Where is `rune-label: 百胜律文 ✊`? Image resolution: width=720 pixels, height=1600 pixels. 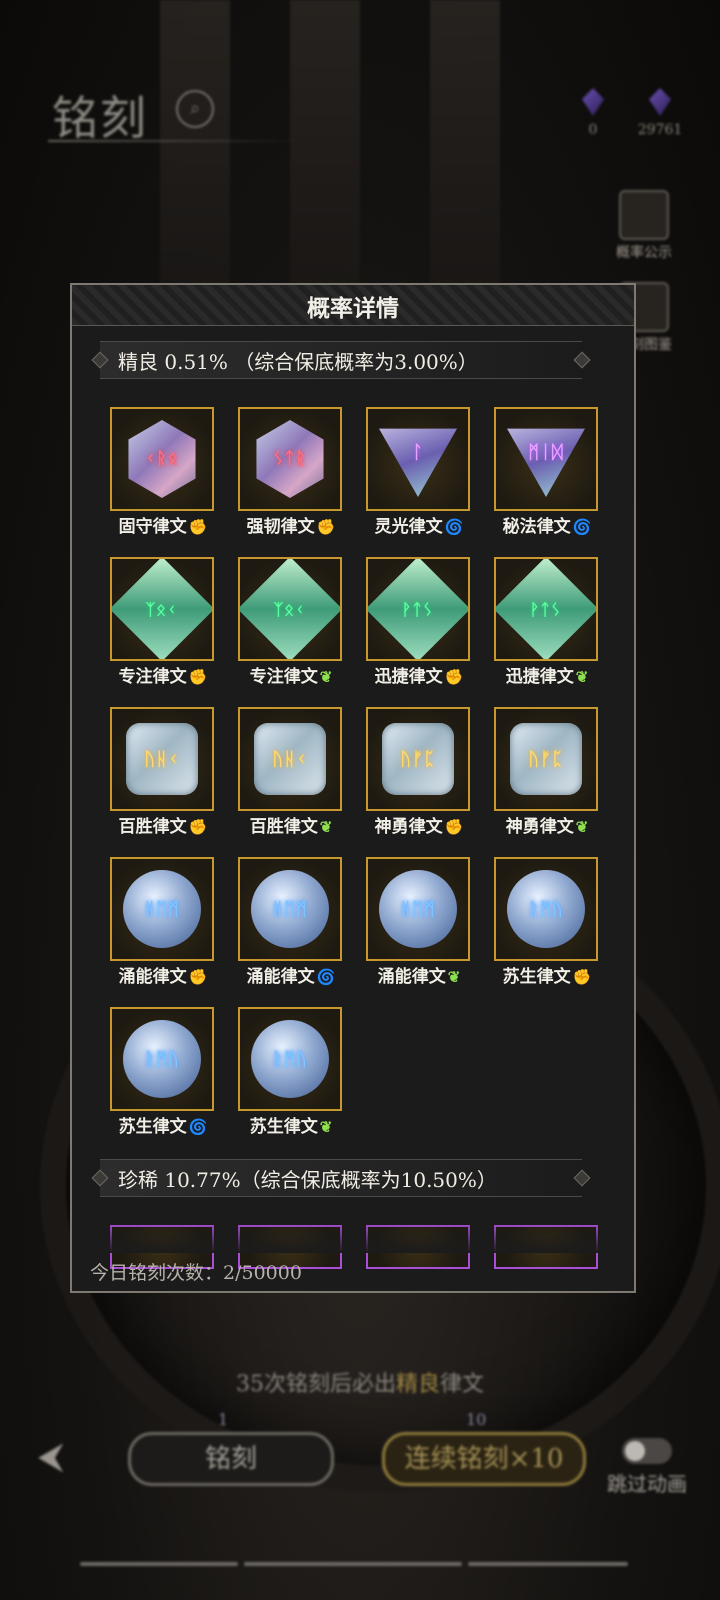
rune-label: 百胜律文 ✊ is located at coordinates (163, 824).